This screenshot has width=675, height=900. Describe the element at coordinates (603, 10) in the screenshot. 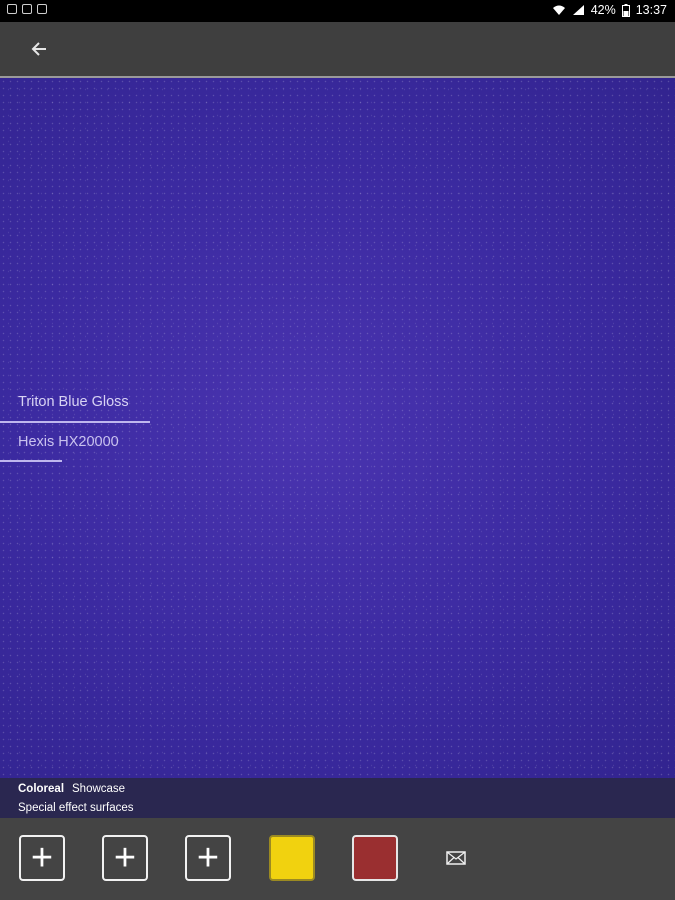

I see `battery-percent: 42%` at that location.